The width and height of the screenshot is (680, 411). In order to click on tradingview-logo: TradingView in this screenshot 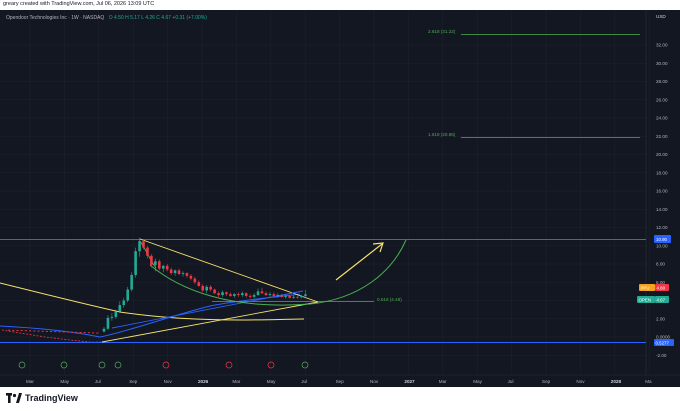, I will do `click(42, 398)`.